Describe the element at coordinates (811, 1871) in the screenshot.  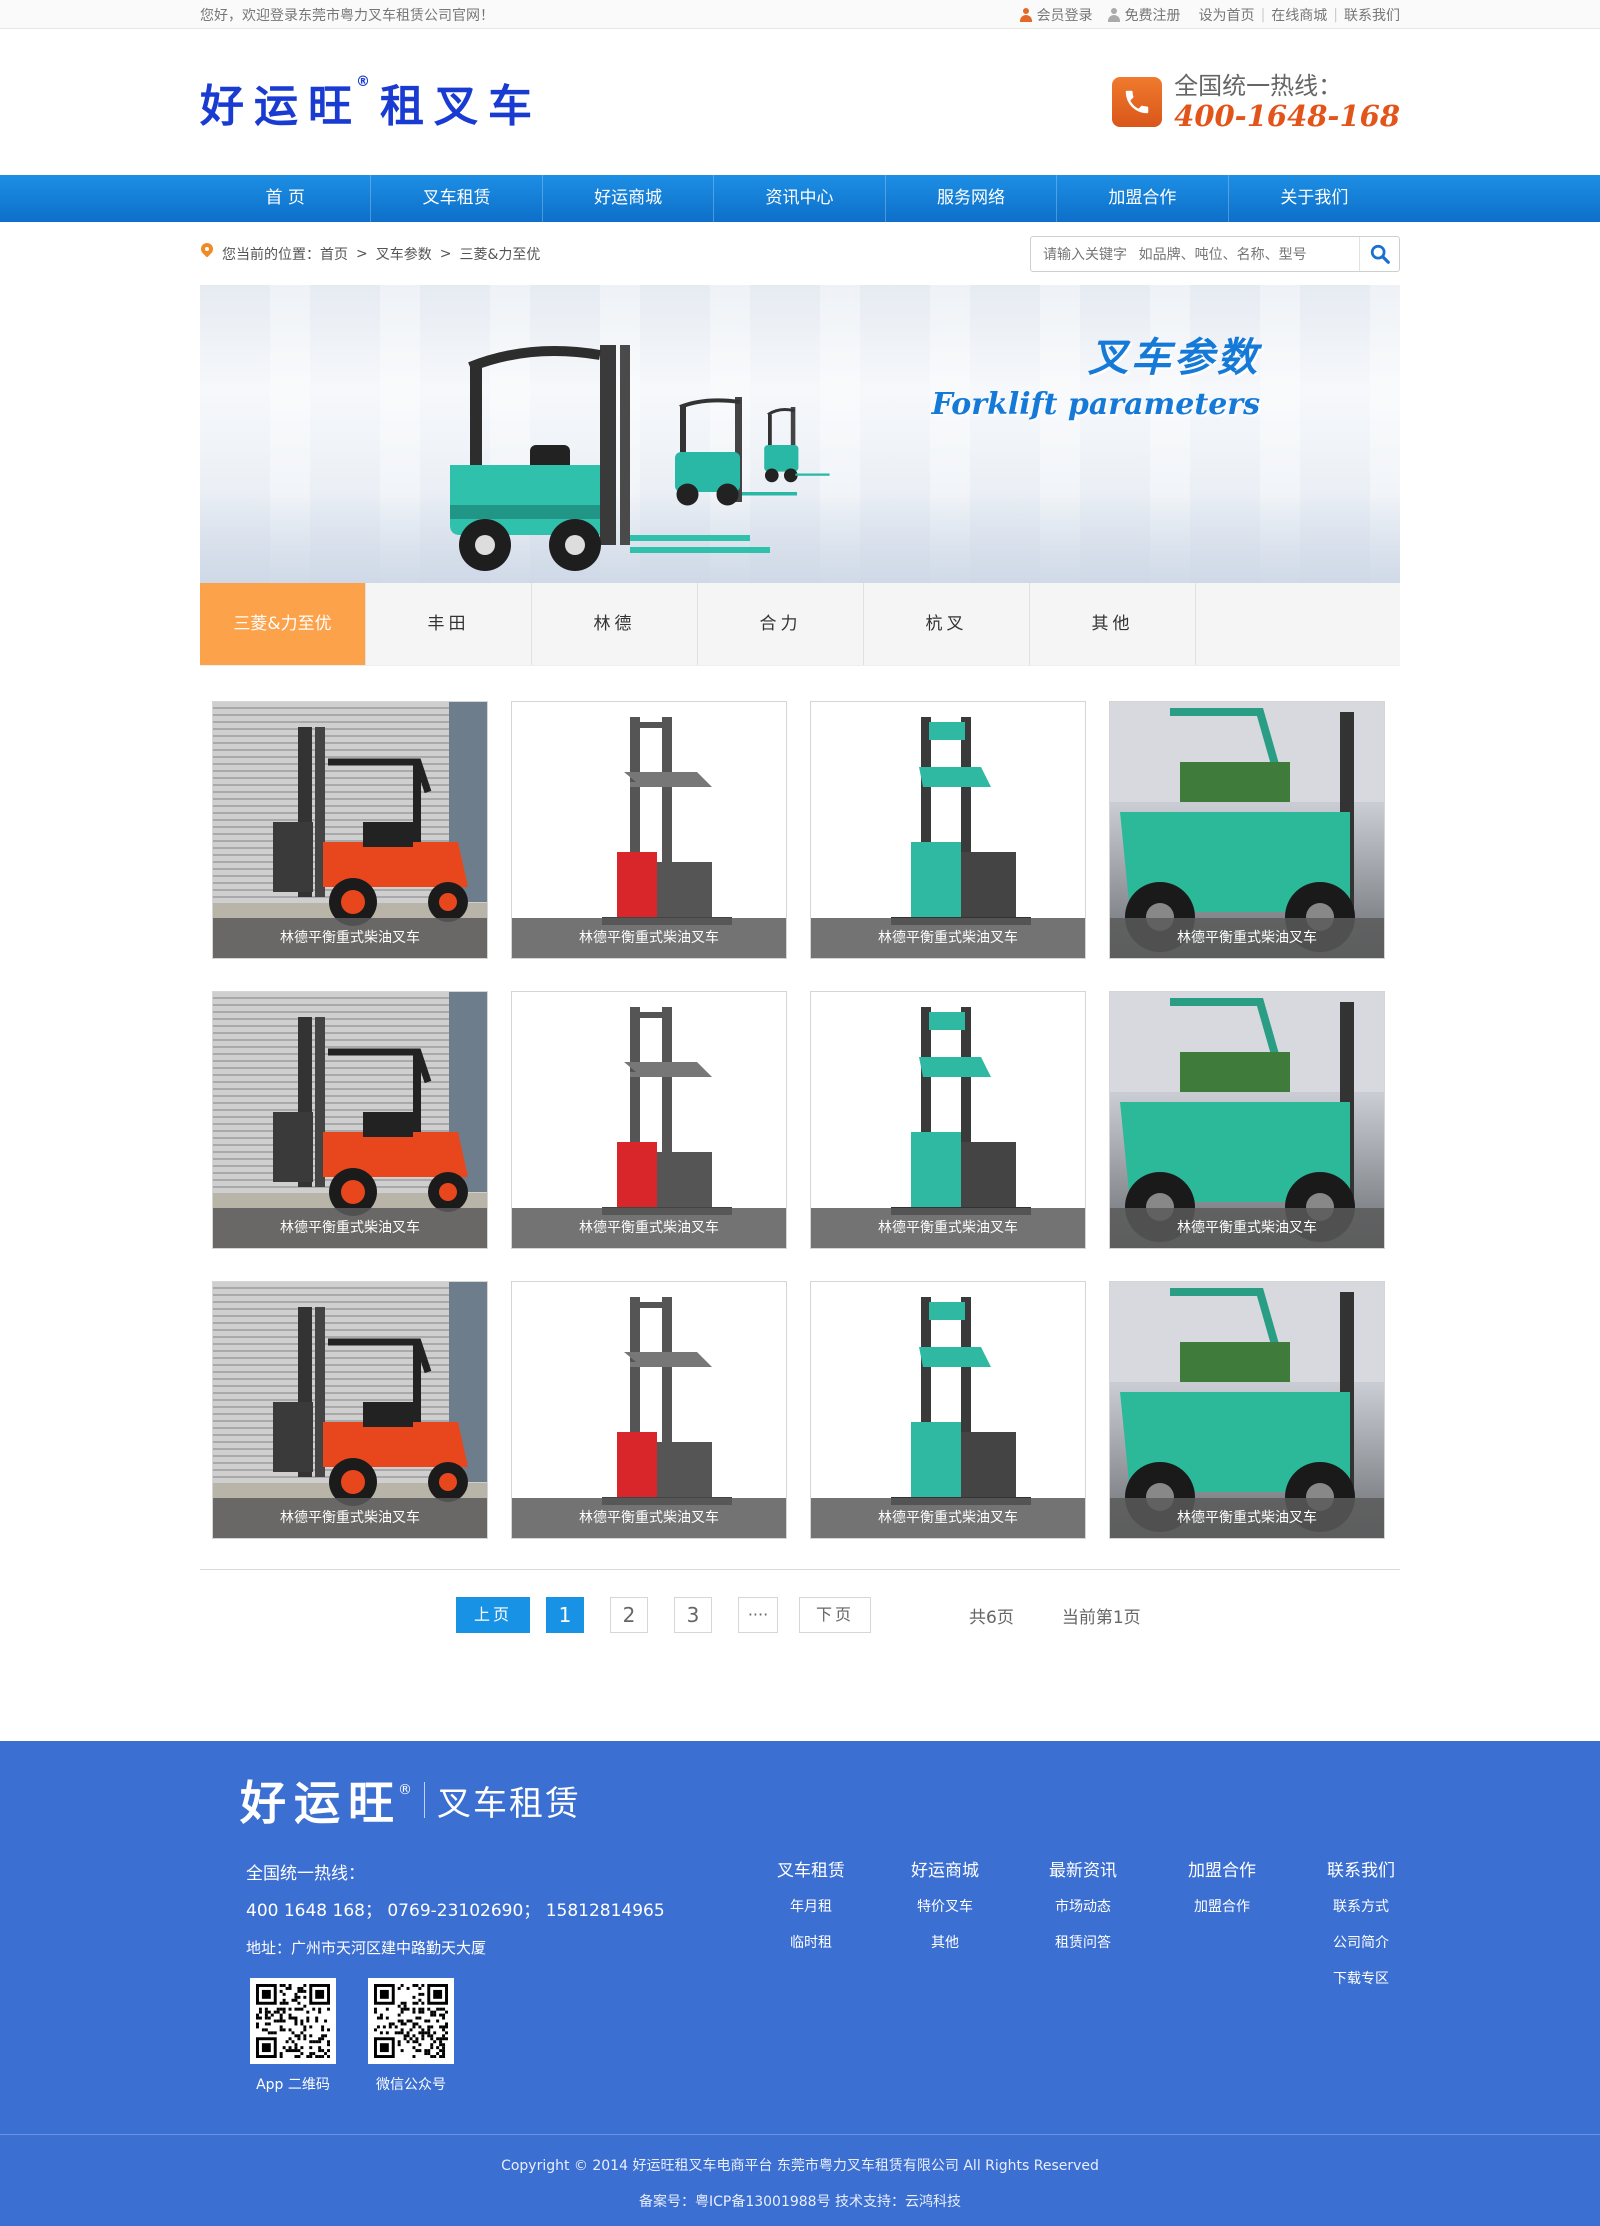
I see `footer-column-heading: 叉车租赁` at that location.